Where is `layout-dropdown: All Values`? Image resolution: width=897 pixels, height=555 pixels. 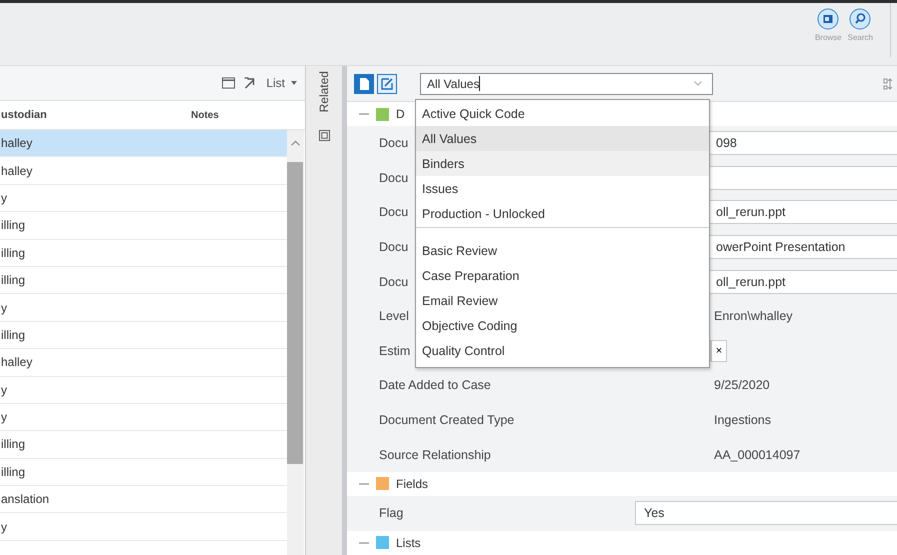 layout-dropdown: All Values is located at coordinates (566, 83).